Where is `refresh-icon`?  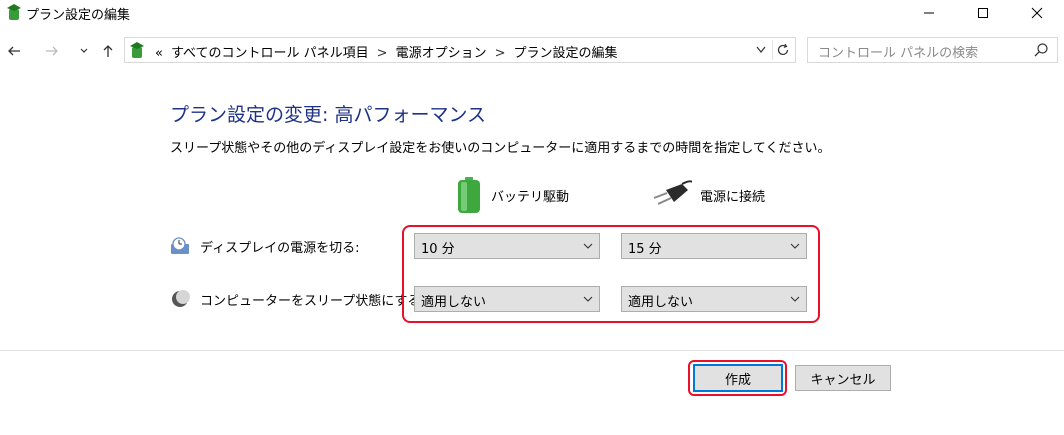
refresh-icon is located at coordinates (783, 49).